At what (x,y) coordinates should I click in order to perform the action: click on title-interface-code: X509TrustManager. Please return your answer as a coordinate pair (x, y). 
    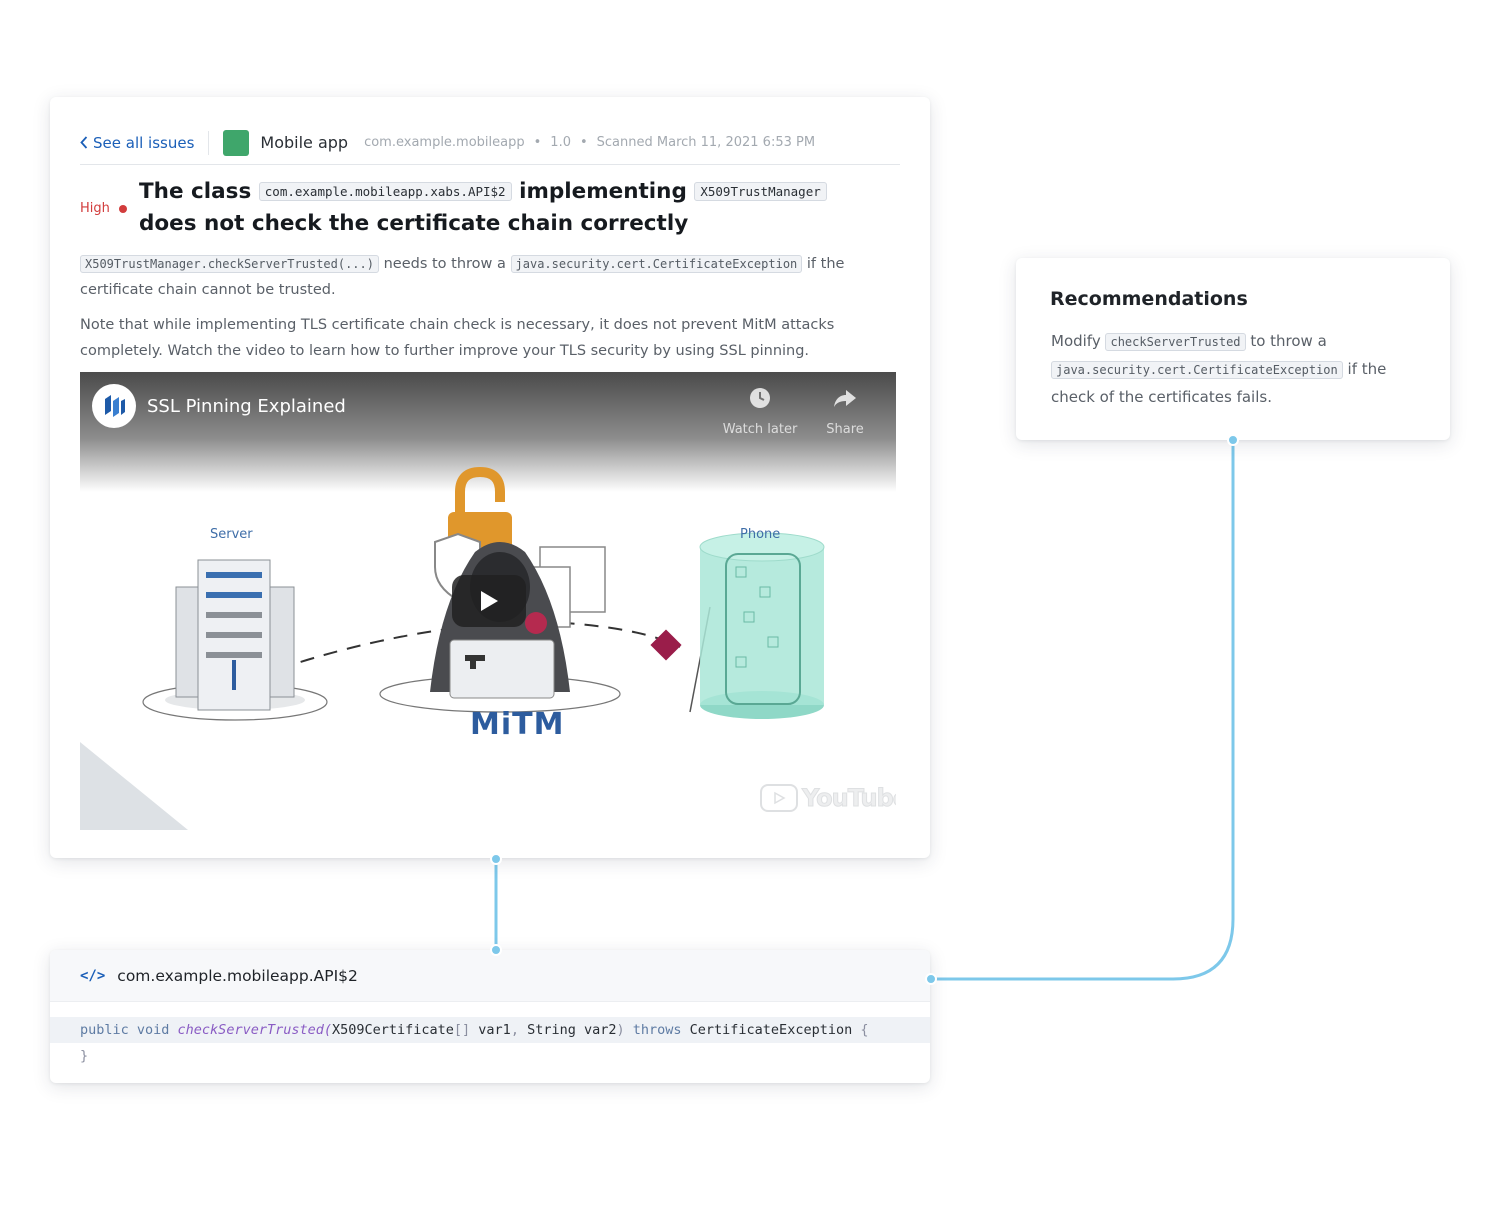
    Looking at the image, I should click on (760, 191).